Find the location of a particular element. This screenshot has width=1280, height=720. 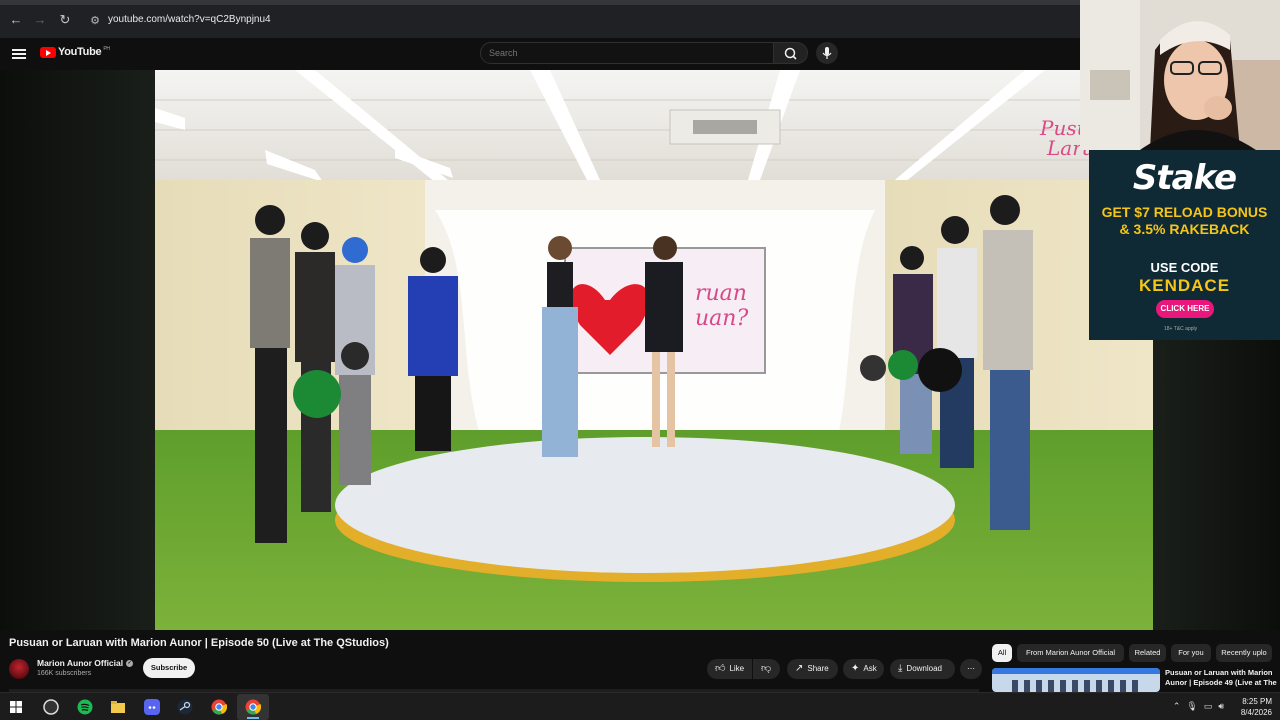

mic-tray-icon: 🎙︎ is located at coordinates (1194, 706).